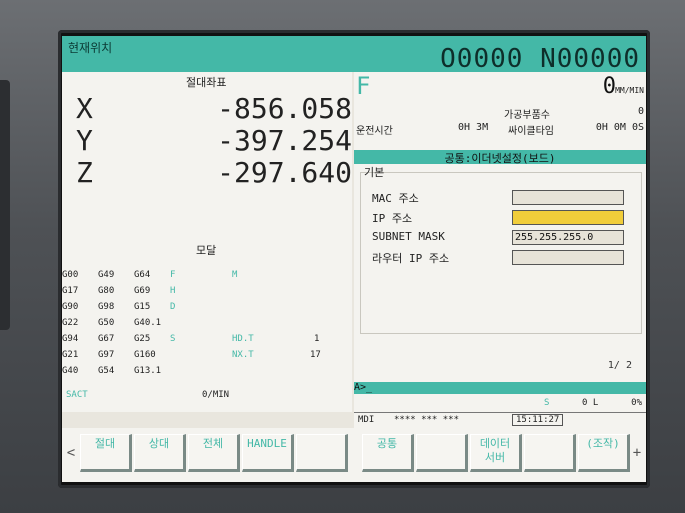 Image resolution: width=685 pixels, height=513 pixels. What do you see at coordinates (408, 236) in the screenshot?
I see `subnet-mask-label: SUBNET MASK` at bounding box center [408, 236].